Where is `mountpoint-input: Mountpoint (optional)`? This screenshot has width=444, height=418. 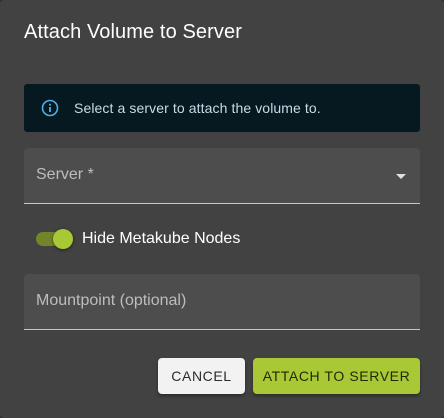 mountpoint-input: Mountpoint (optional) is located at coordinates (222, 302).